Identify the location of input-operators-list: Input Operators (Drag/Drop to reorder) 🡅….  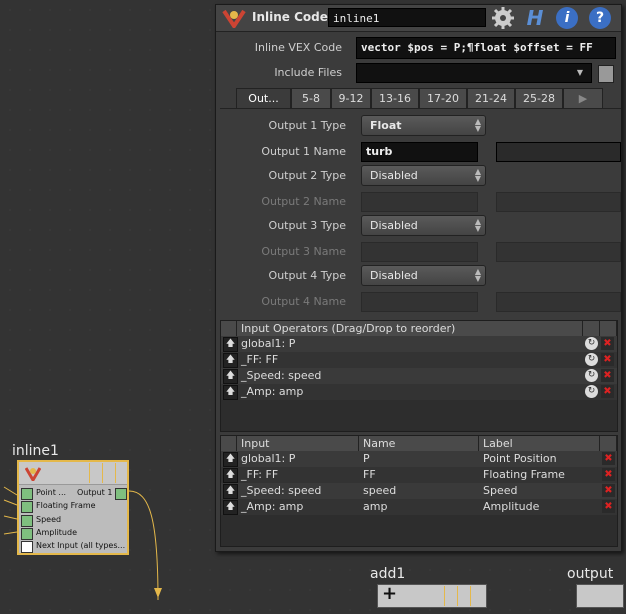
(419, 376).